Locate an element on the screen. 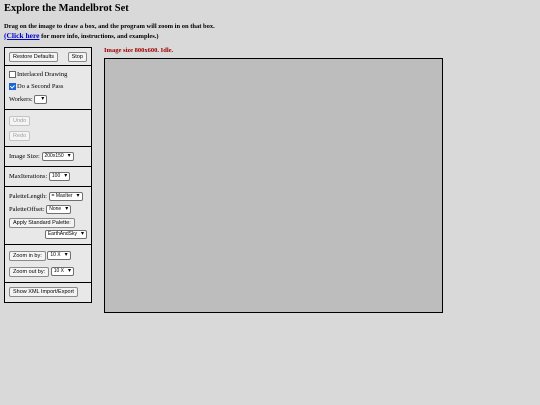  palette-select: EarthAndSky is located at coordinates (65, 235).